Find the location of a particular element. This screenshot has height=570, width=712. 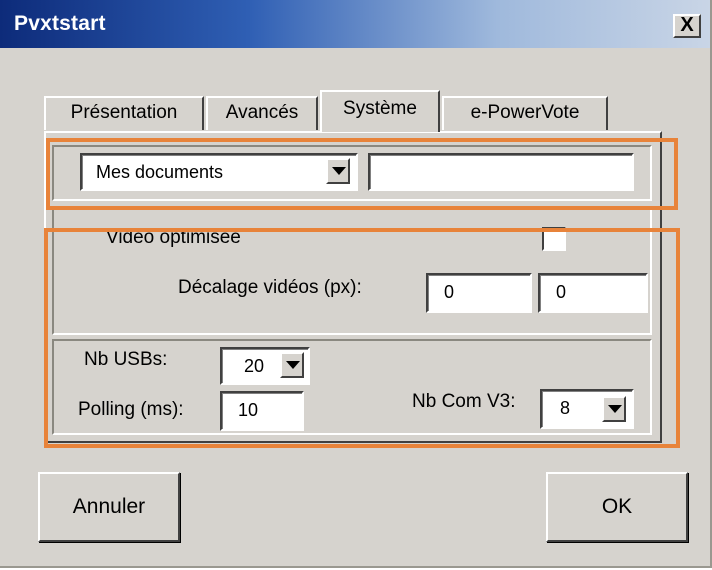

tab-avances: Avancés is located at coordinates (262, 113).